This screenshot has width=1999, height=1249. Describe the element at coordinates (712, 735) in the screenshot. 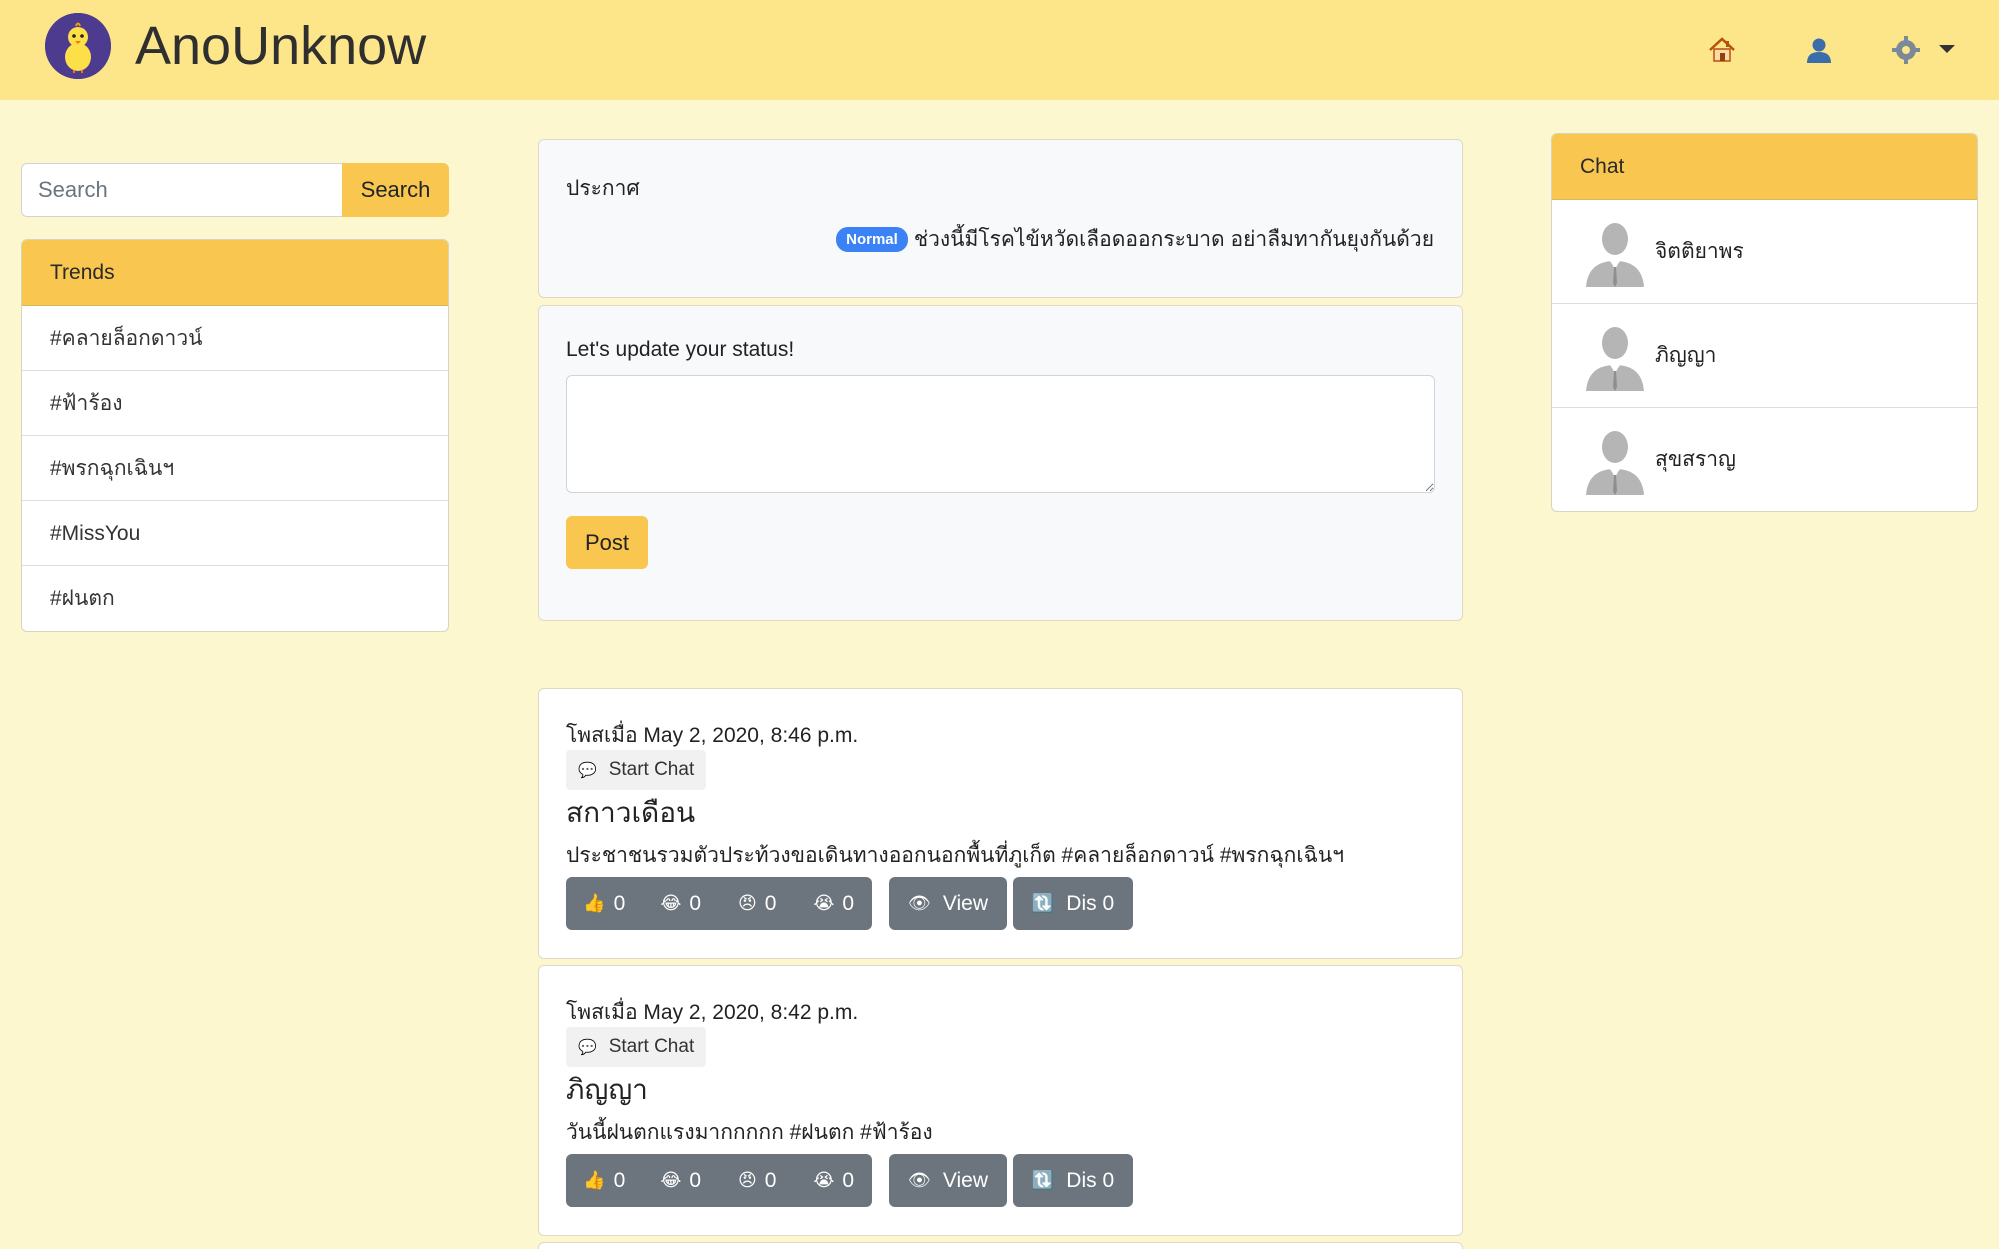

I see `post-timestamp: โพสเมื่อ May 2, 2020, 8:46 p.m.` at that location.